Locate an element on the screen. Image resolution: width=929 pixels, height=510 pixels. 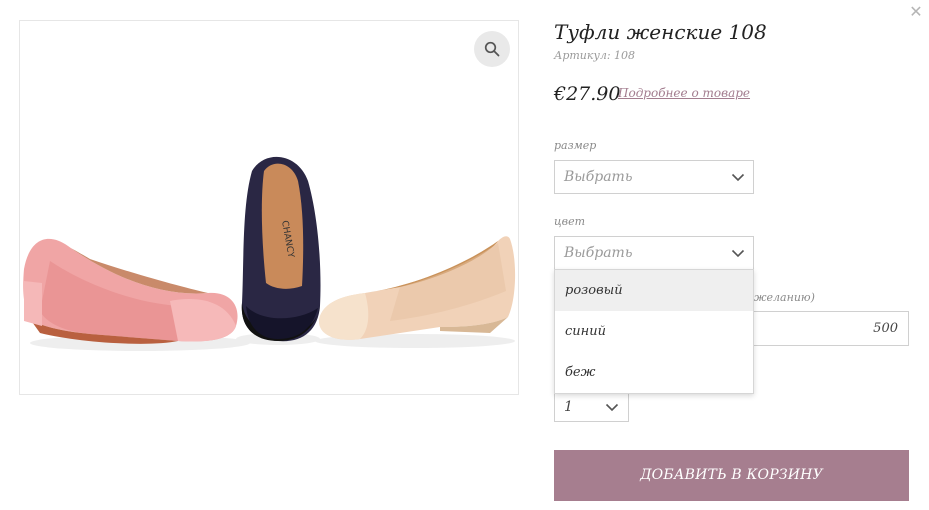
size-select-value: Выбрать is located at coordinates (598, 177).